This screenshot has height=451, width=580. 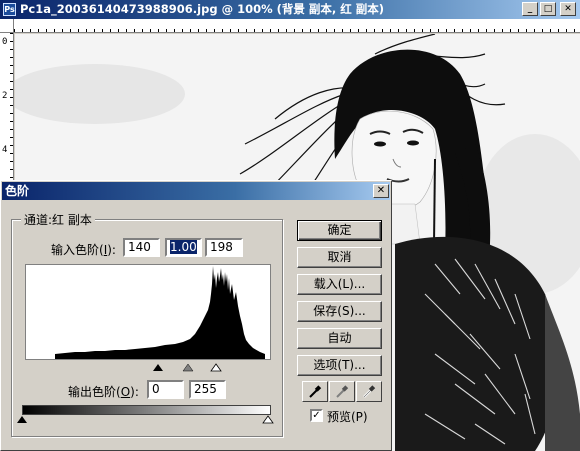 What do you see at coordinates (381, 191) in the screenshot?
I see `dialog-close-button: ✕` at bounding box center [381, 191].